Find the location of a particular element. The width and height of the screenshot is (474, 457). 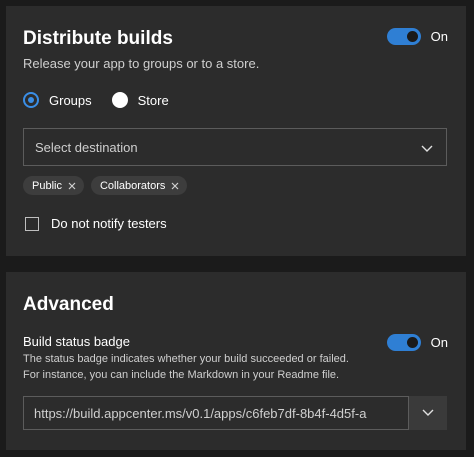

chip-label: Collaborators is located at coordinates (132, 185).